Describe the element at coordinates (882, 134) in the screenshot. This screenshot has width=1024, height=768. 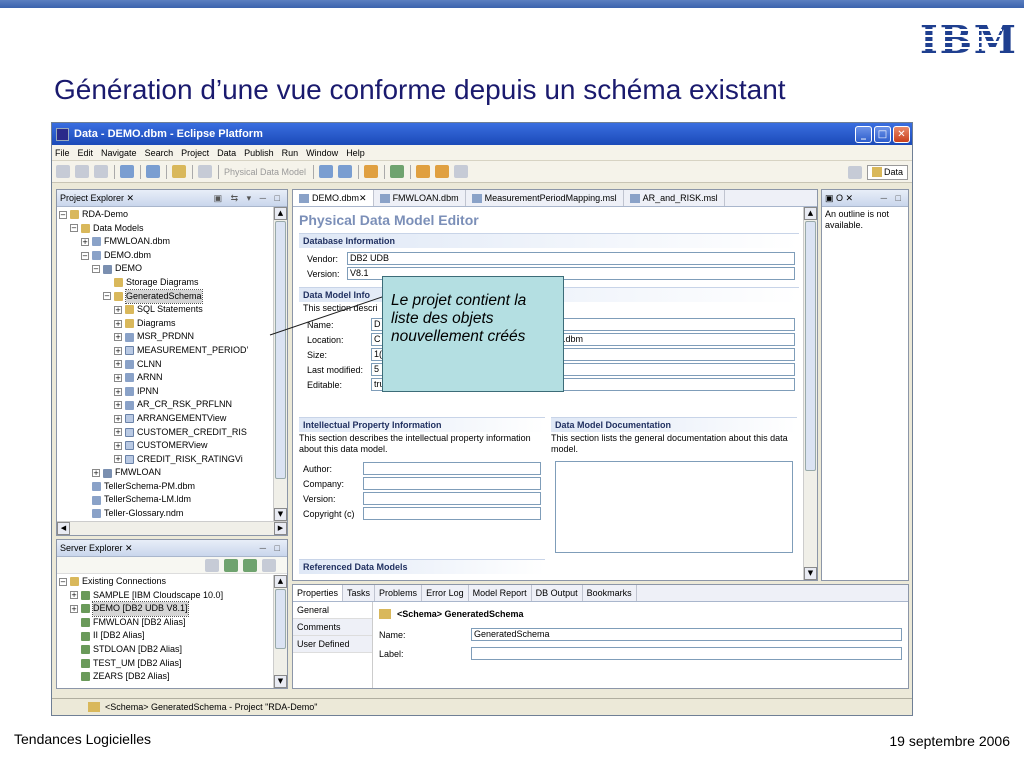
I see `maximize-button: □` at that location.